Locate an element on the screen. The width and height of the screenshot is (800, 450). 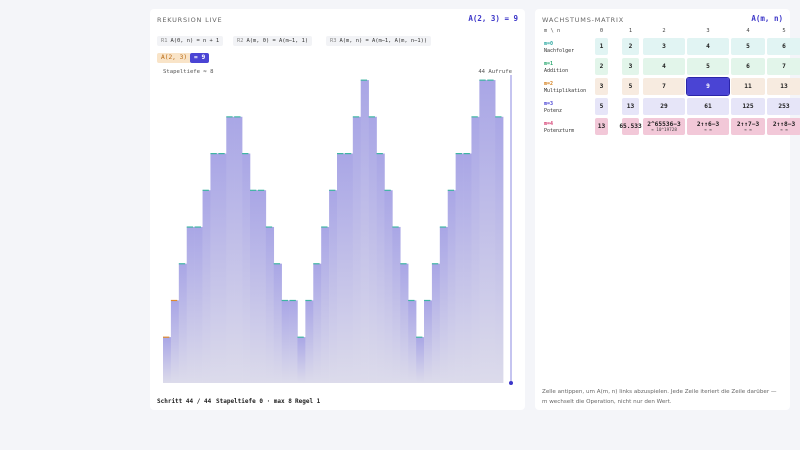
matrix-cell-m1-n3: 5 is located at coordinates (708, 66).